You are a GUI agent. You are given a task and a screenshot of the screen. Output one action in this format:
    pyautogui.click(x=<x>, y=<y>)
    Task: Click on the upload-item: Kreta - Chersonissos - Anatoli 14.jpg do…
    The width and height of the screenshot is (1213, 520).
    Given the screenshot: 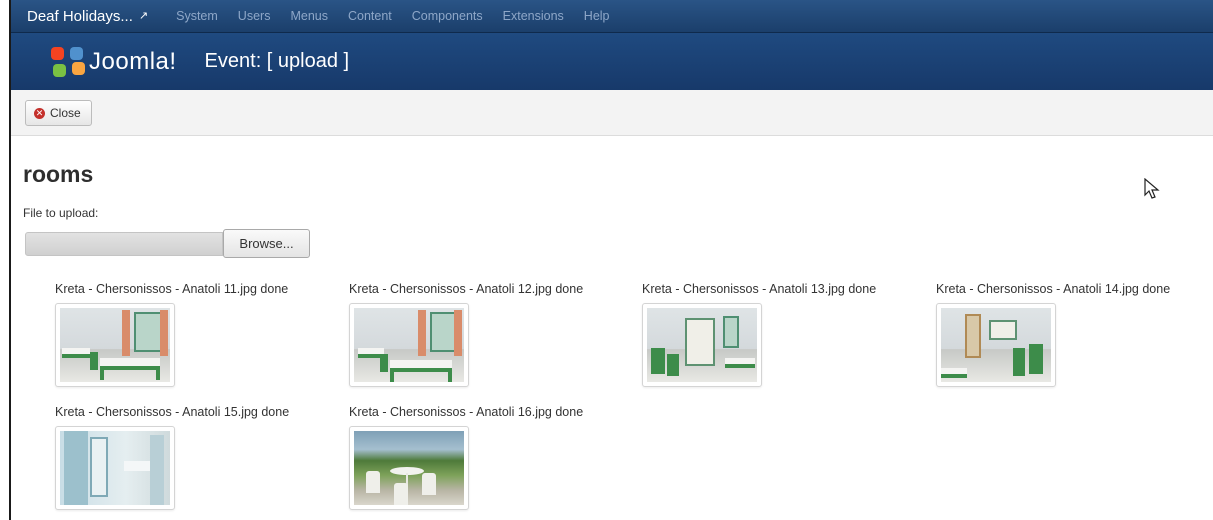 What is the action you would take?
    pyautogui.click(x=1053, y=334)
    